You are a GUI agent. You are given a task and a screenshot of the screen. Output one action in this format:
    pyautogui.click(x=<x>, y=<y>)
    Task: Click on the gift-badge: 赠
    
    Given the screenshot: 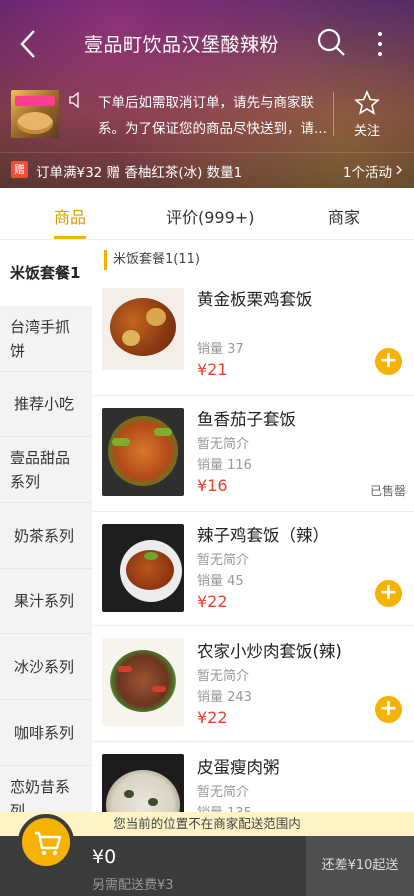 What is the action you would take?
    pyautogui.click(x=19, y=169)
    